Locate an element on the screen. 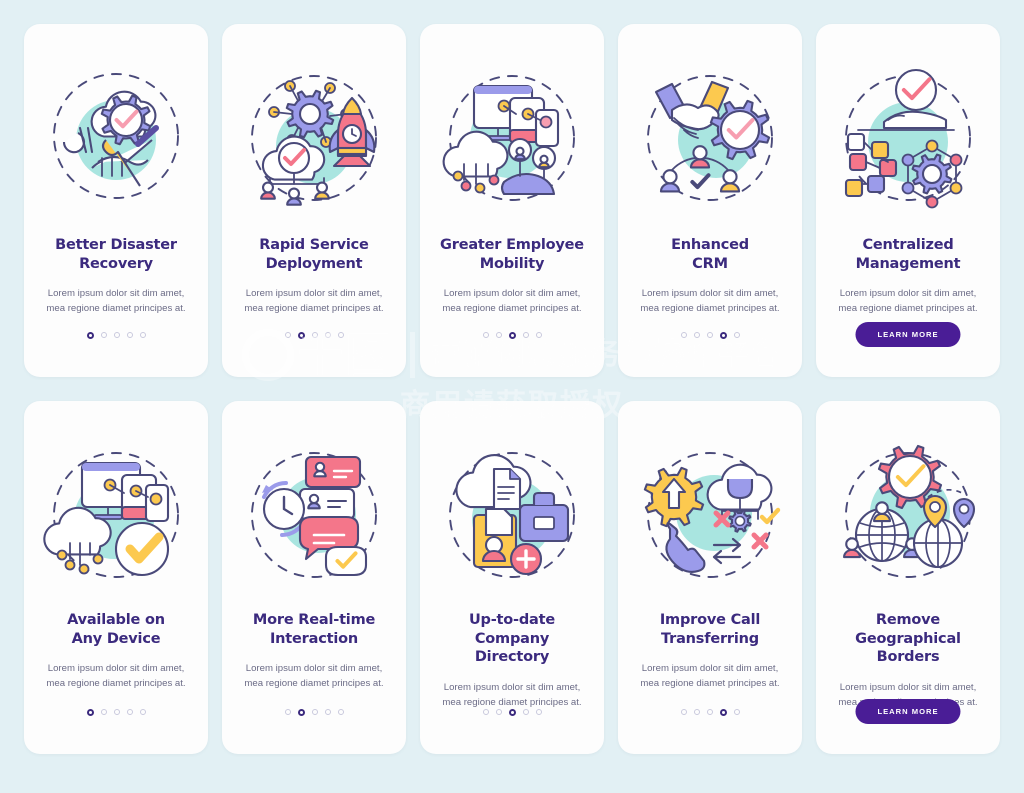  devices-cloud-globe-users-icon is located at coordinates (512, 138).